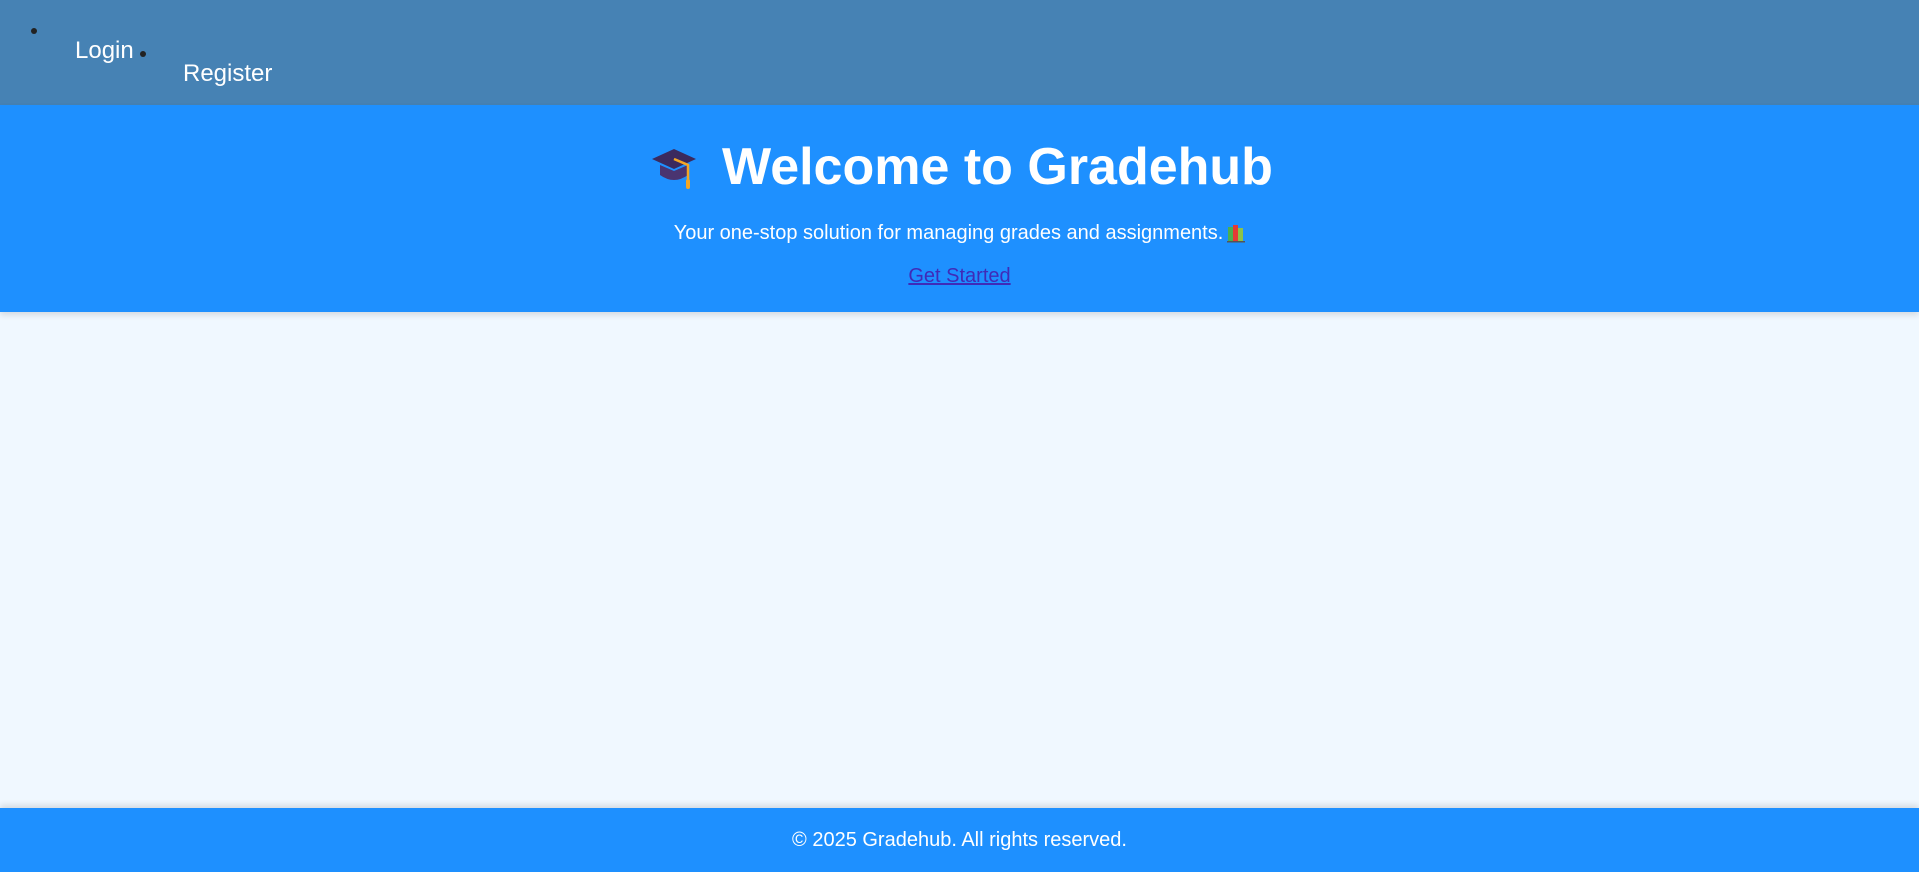 The image size is (1919, 872). I want to click on books-icon, so click(1236, 234).